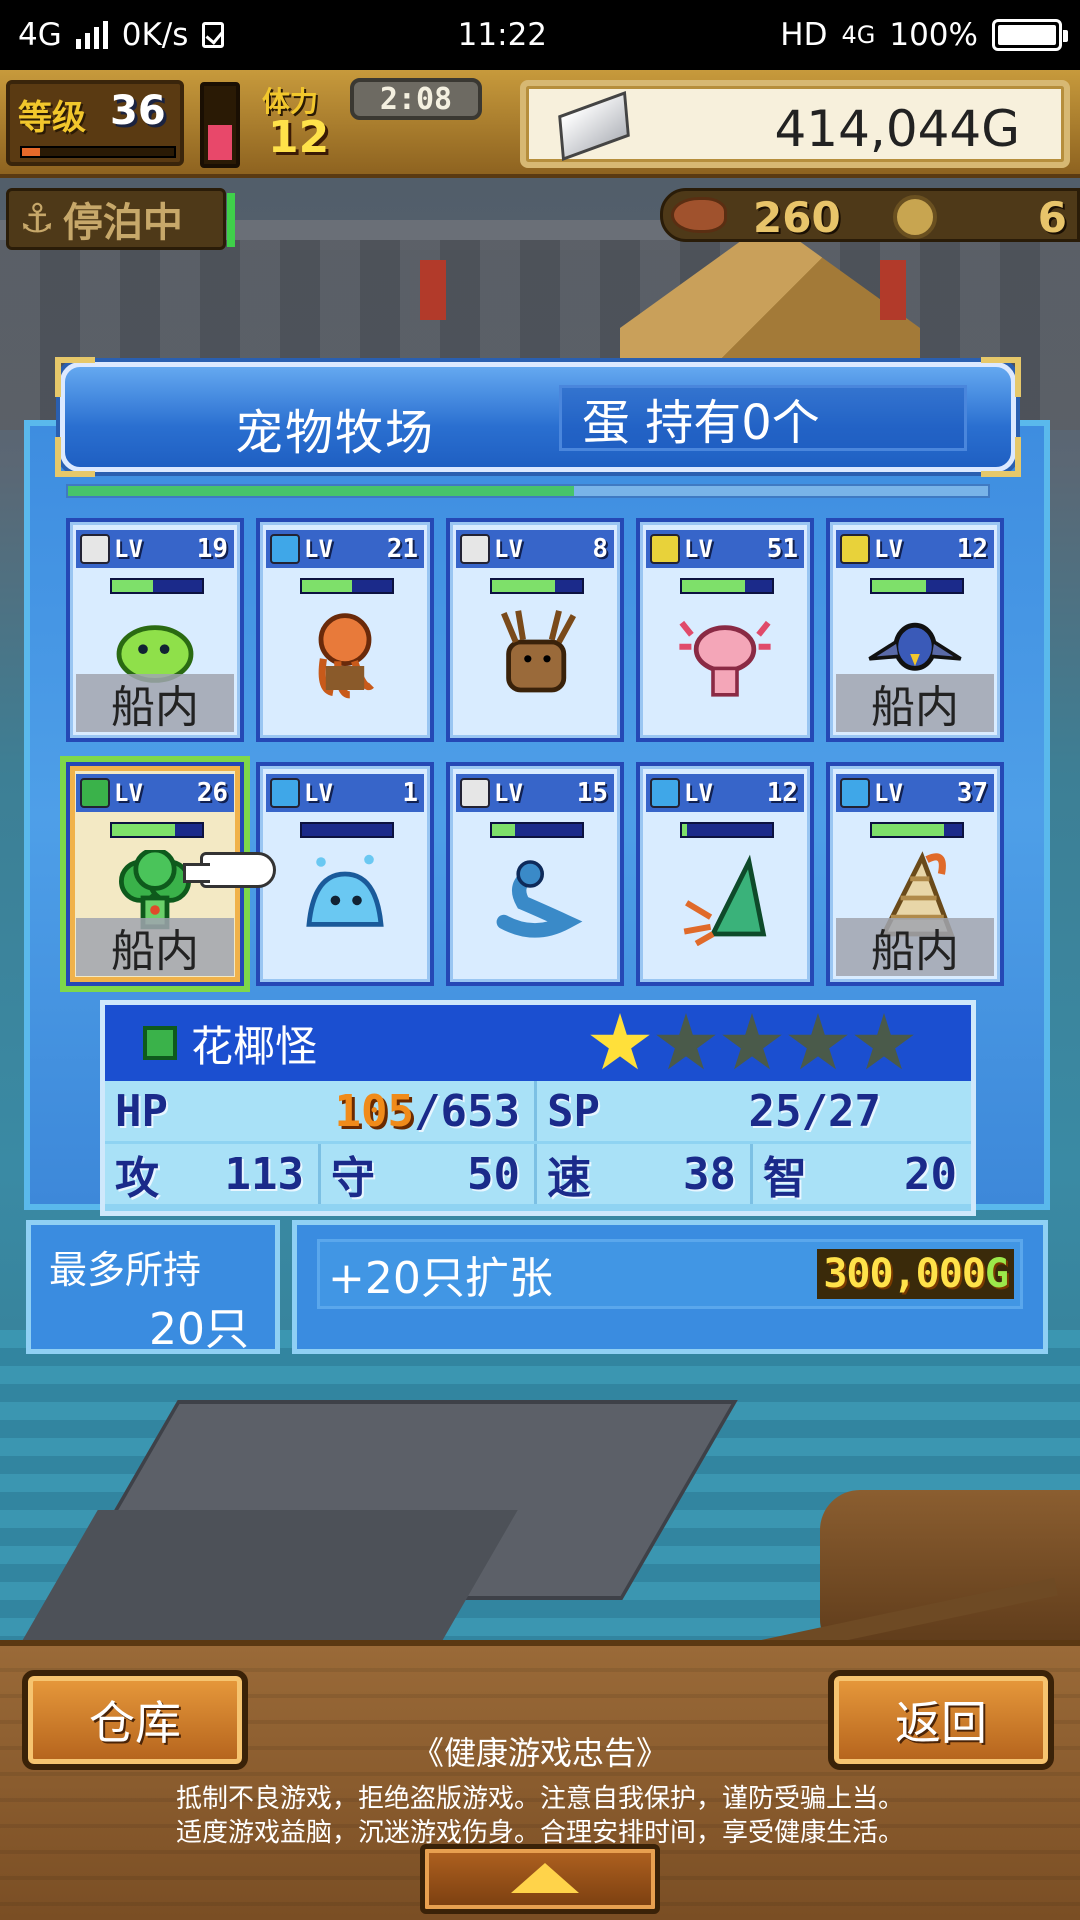  I want to click on red-banner, so click(893, 290).